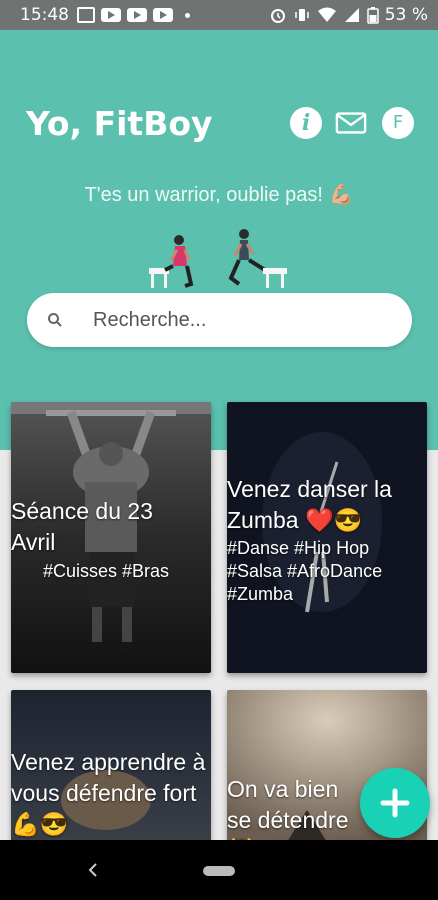 Image resolution: width=438 pixels, height=900 pixels. I want to click on workout-card: Séance du 23 Avril #Cuisses #Bras, so click(111, 537).